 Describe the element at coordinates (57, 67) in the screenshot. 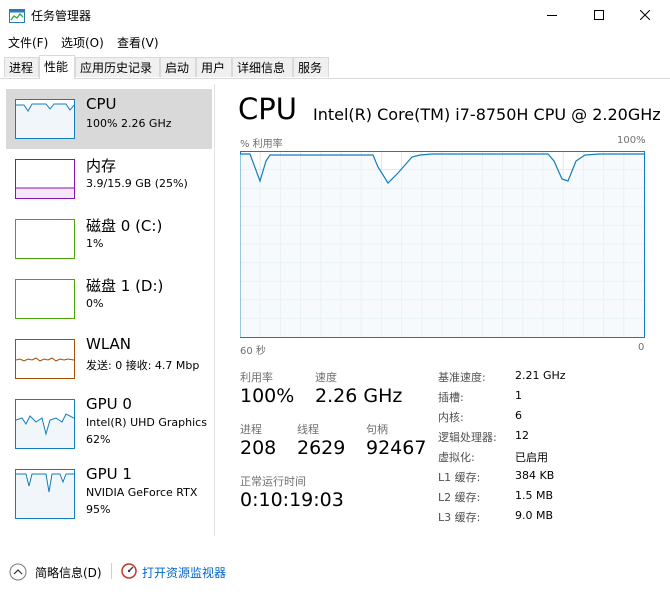

I see `tab-performance: 性能` at that location.